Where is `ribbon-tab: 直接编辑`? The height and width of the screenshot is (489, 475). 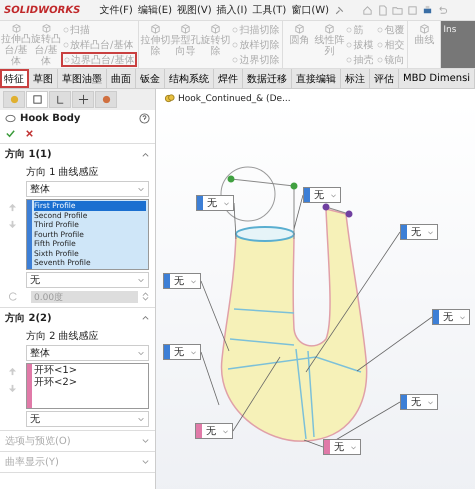 ribbon-tab: 直接编辑 is located at coordinates (316, 78).